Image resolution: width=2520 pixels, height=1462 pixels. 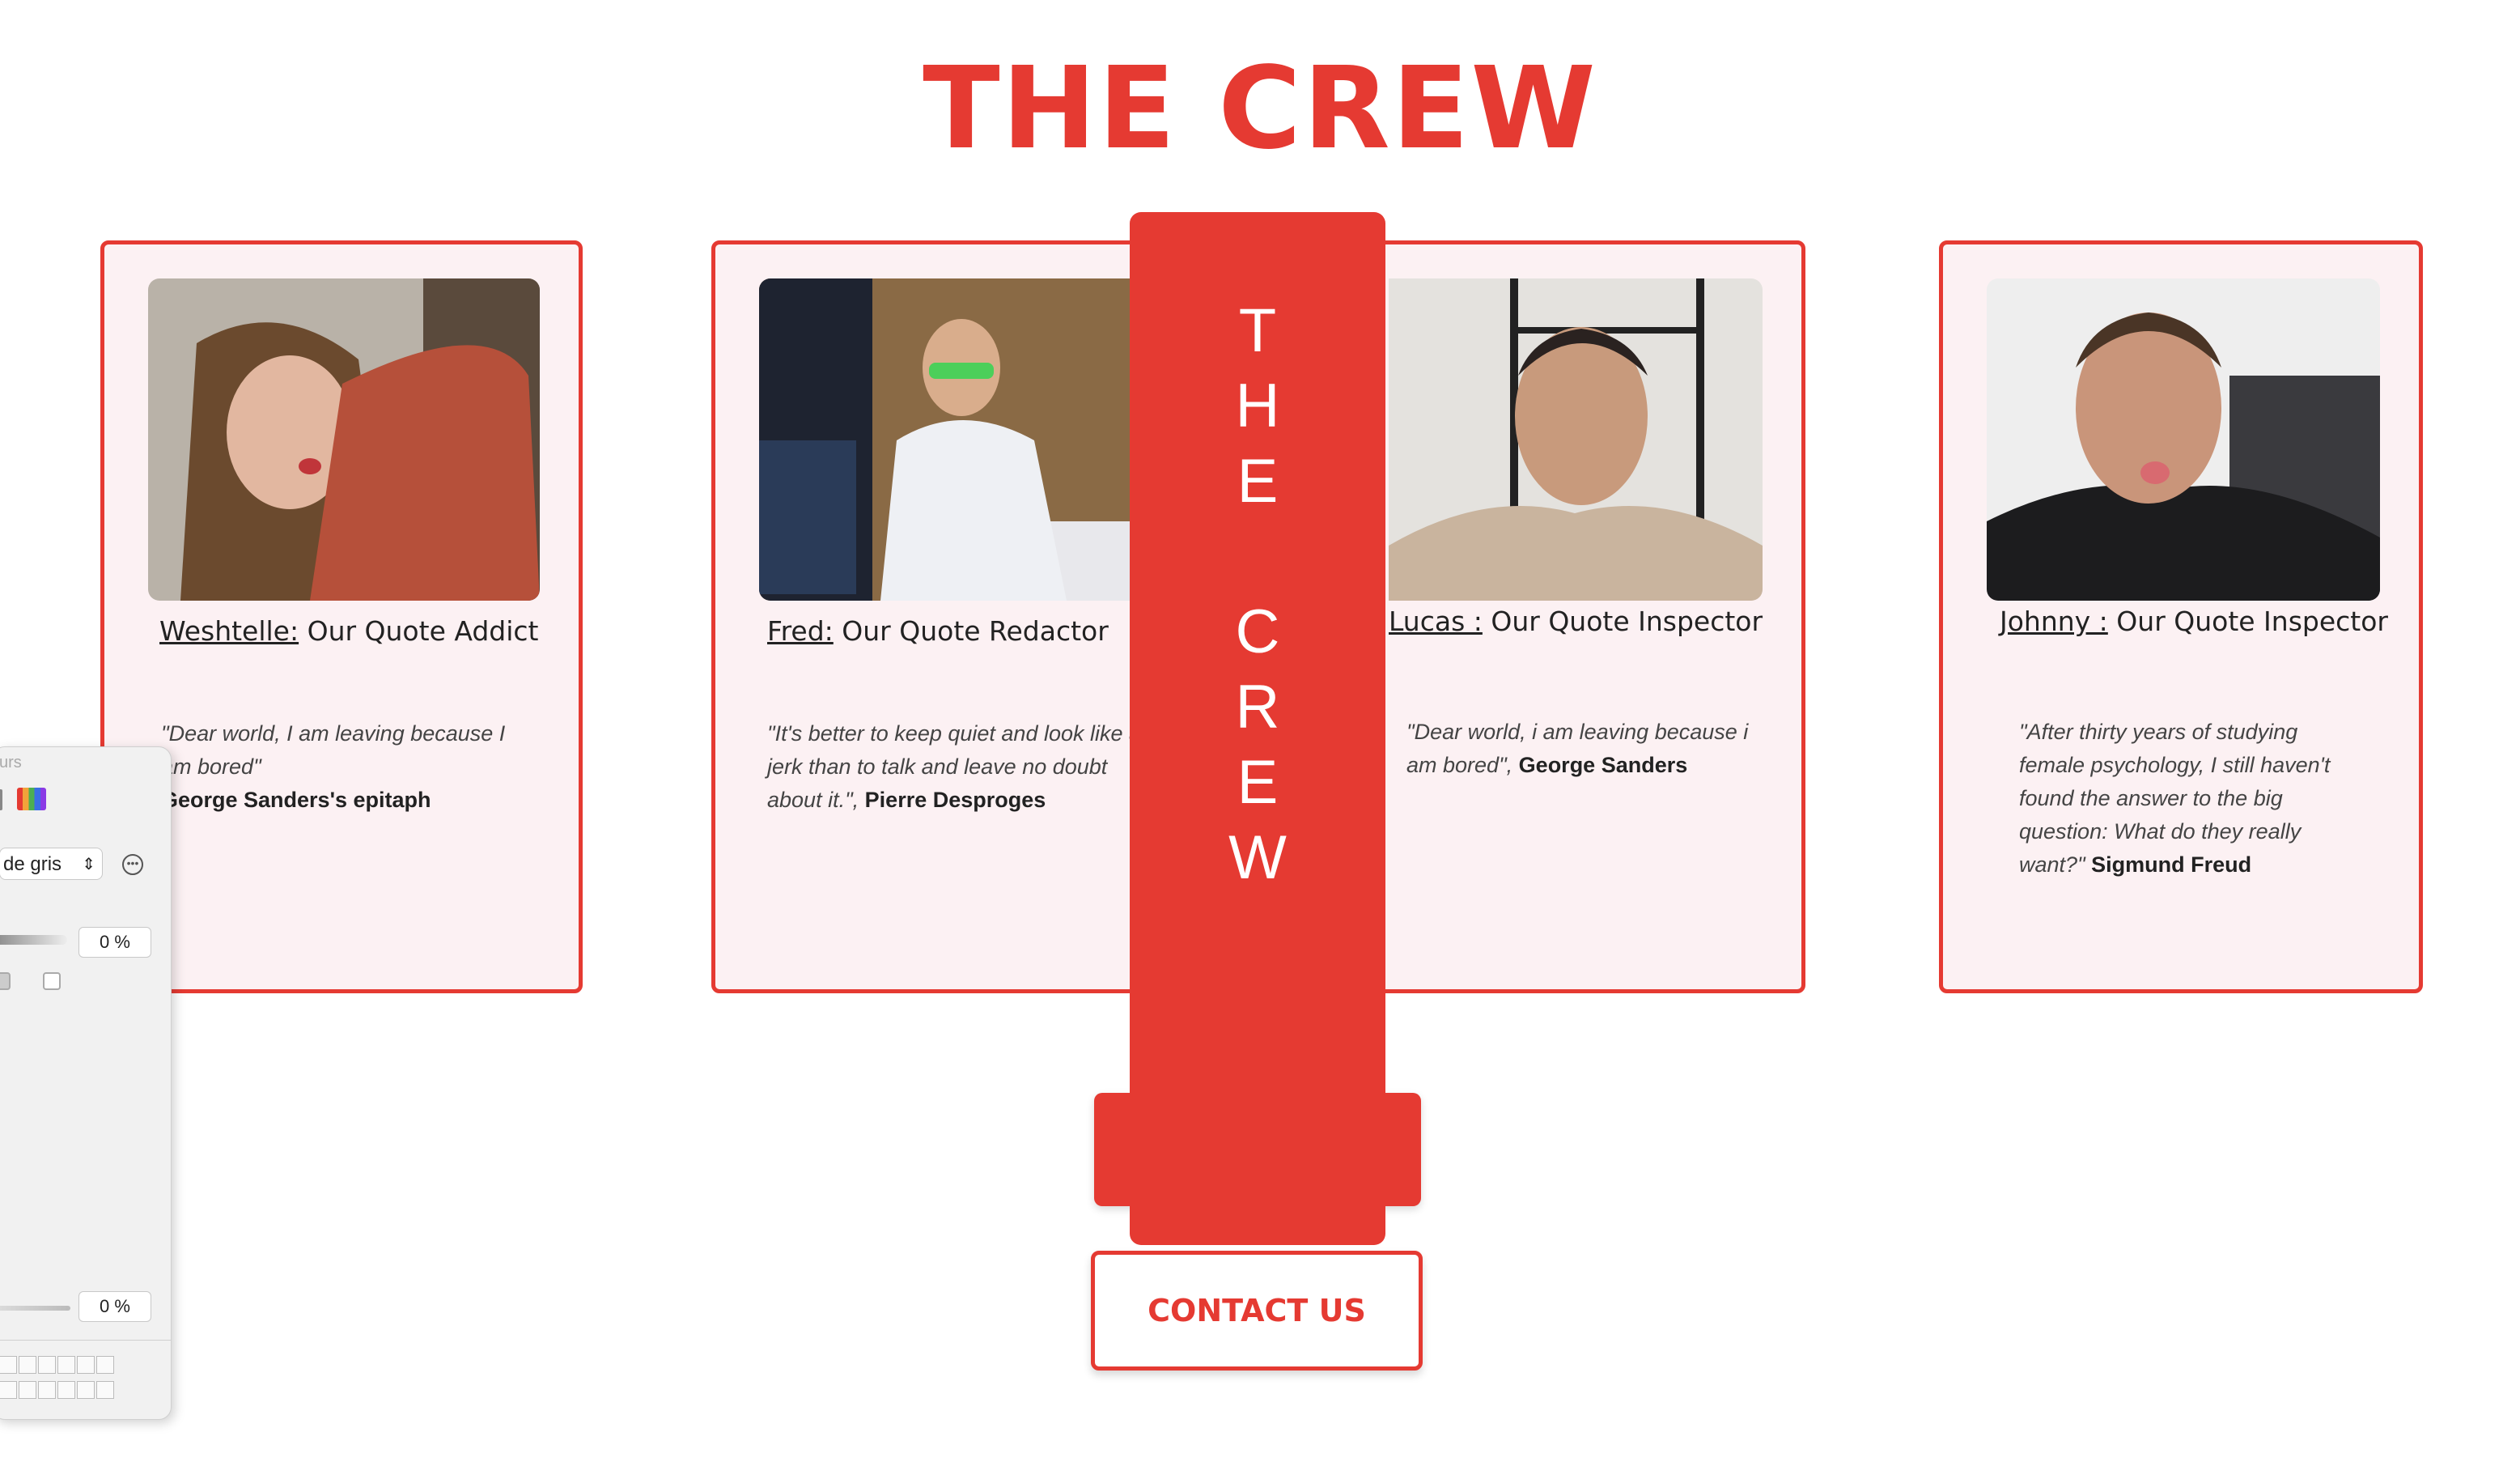 I want to click on crew-name-link: Fred:, so click(x=801, y=631).